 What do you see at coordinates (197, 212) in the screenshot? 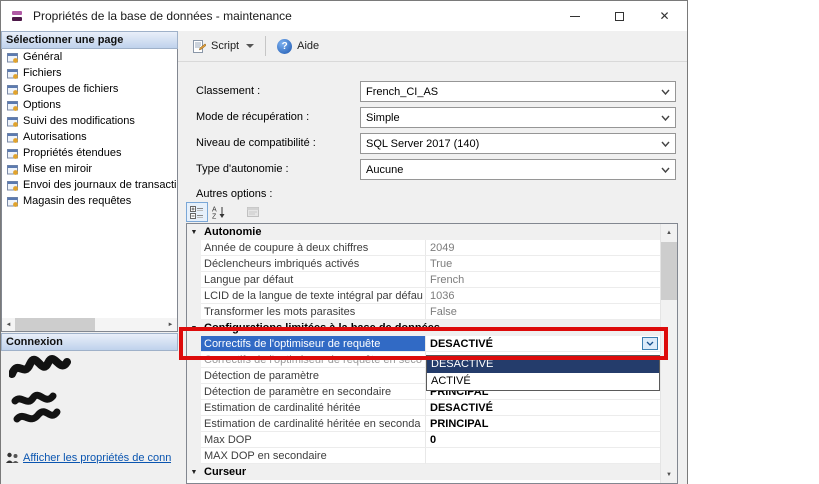
I see `categorized-view-button` at bounding box center [197, 212].